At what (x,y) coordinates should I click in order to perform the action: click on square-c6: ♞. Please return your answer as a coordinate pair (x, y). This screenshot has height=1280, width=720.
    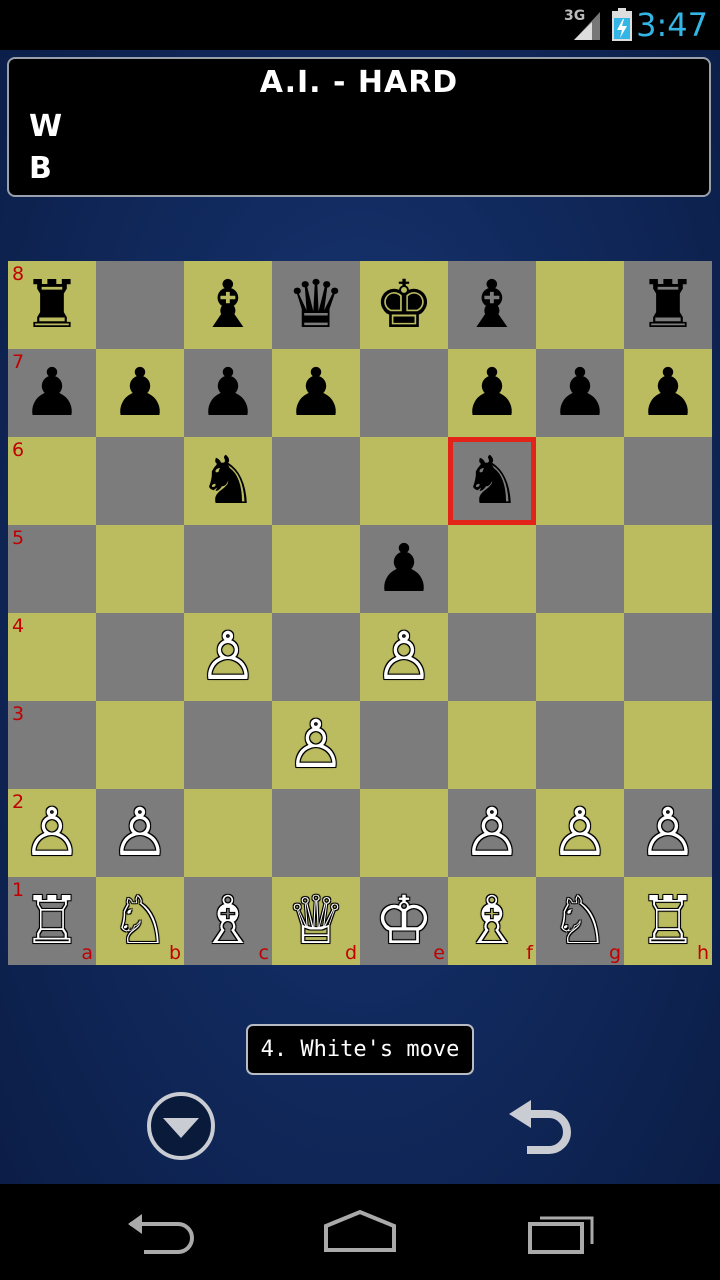
    Looking at the image, I should click on (228, 481).